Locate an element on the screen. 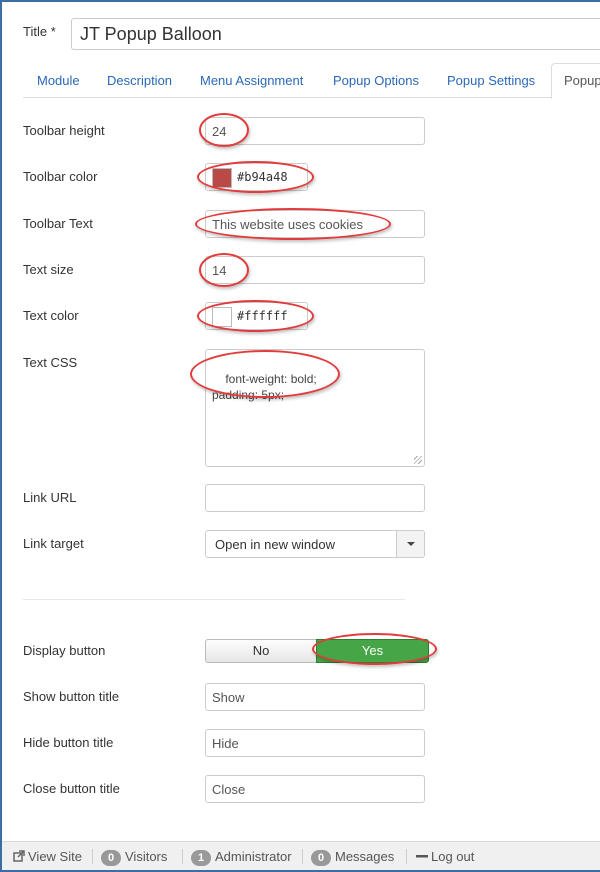  text-size-input is located at coordinates (315, 270).